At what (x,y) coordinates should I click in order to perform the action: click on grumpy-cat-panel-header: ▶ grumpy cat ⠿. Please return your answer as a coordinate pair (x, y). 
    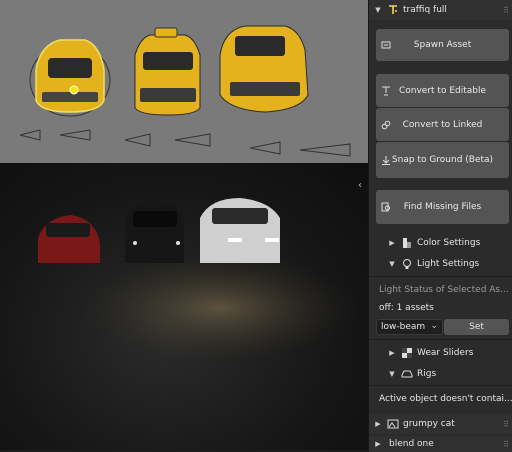
    Looking at the image, I should click on (440, 424).